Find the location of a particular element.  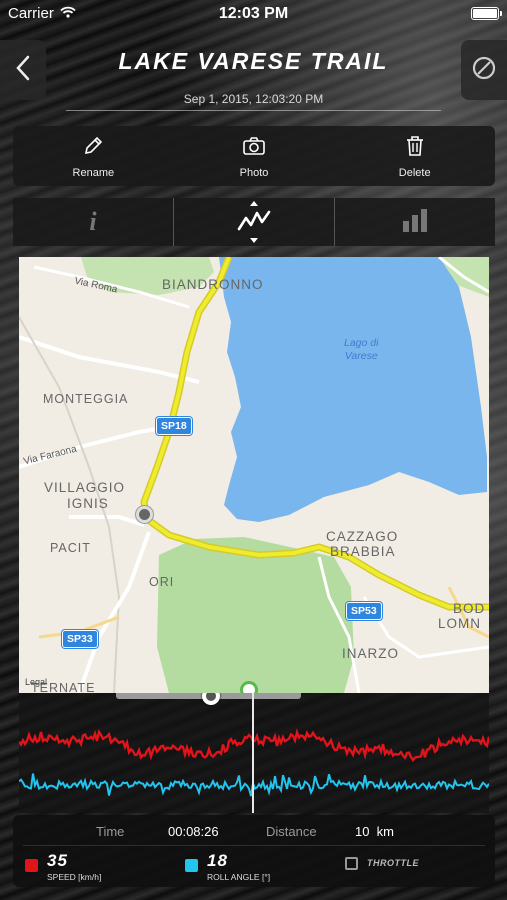

status-time: 12:03 PM is located at coordinates (253, 13).